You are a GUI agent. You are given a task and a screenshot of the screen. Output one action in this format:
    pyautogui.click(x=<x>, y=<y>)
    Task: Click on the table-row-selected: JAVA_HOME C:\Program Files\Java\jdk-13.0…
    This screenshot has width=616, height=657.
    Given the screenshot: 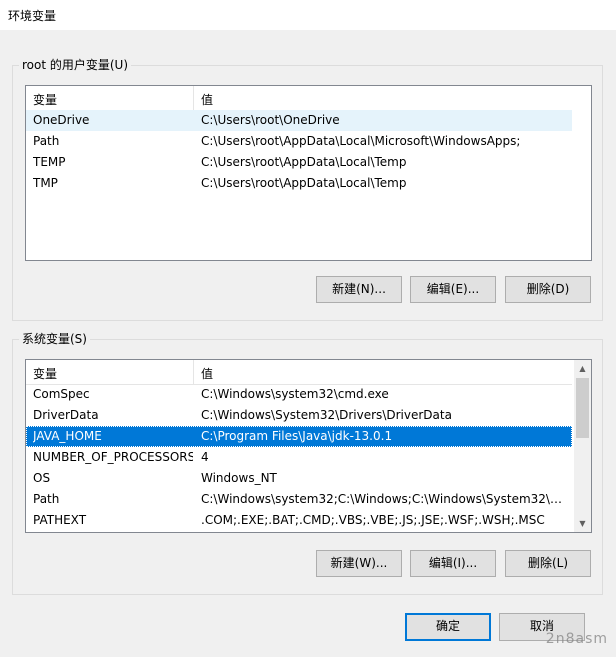 What is the action you would take?
    pyautogui.click(x=299, y=436)
    